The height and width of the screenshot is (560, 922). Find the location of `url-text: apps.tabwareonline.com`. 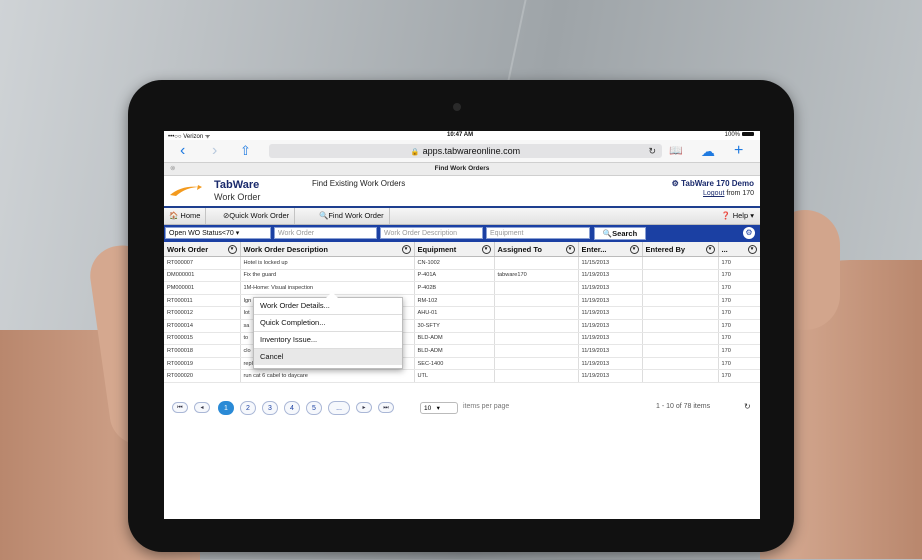

url-text: apps.tabwareonline.com is located at coordinates (471, 151).